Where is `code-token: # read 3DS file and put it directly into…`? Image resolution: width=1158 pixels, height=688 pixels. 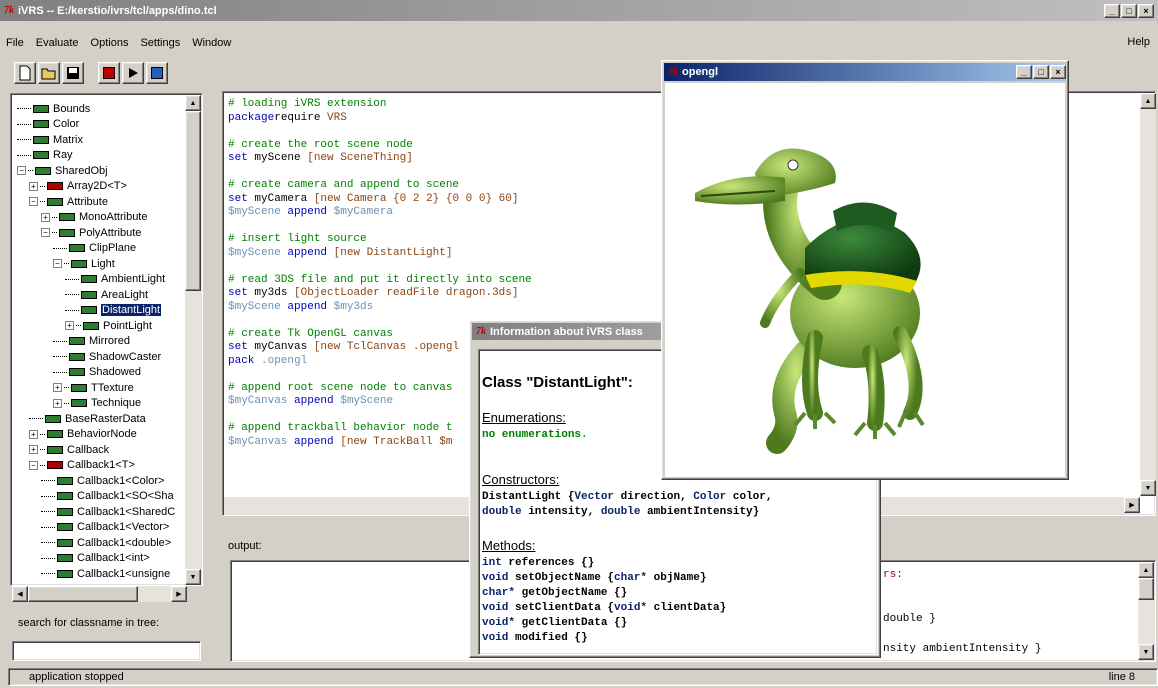
code-token: # read 3DS file and put it directly into… is located at coordinates (380, 279).